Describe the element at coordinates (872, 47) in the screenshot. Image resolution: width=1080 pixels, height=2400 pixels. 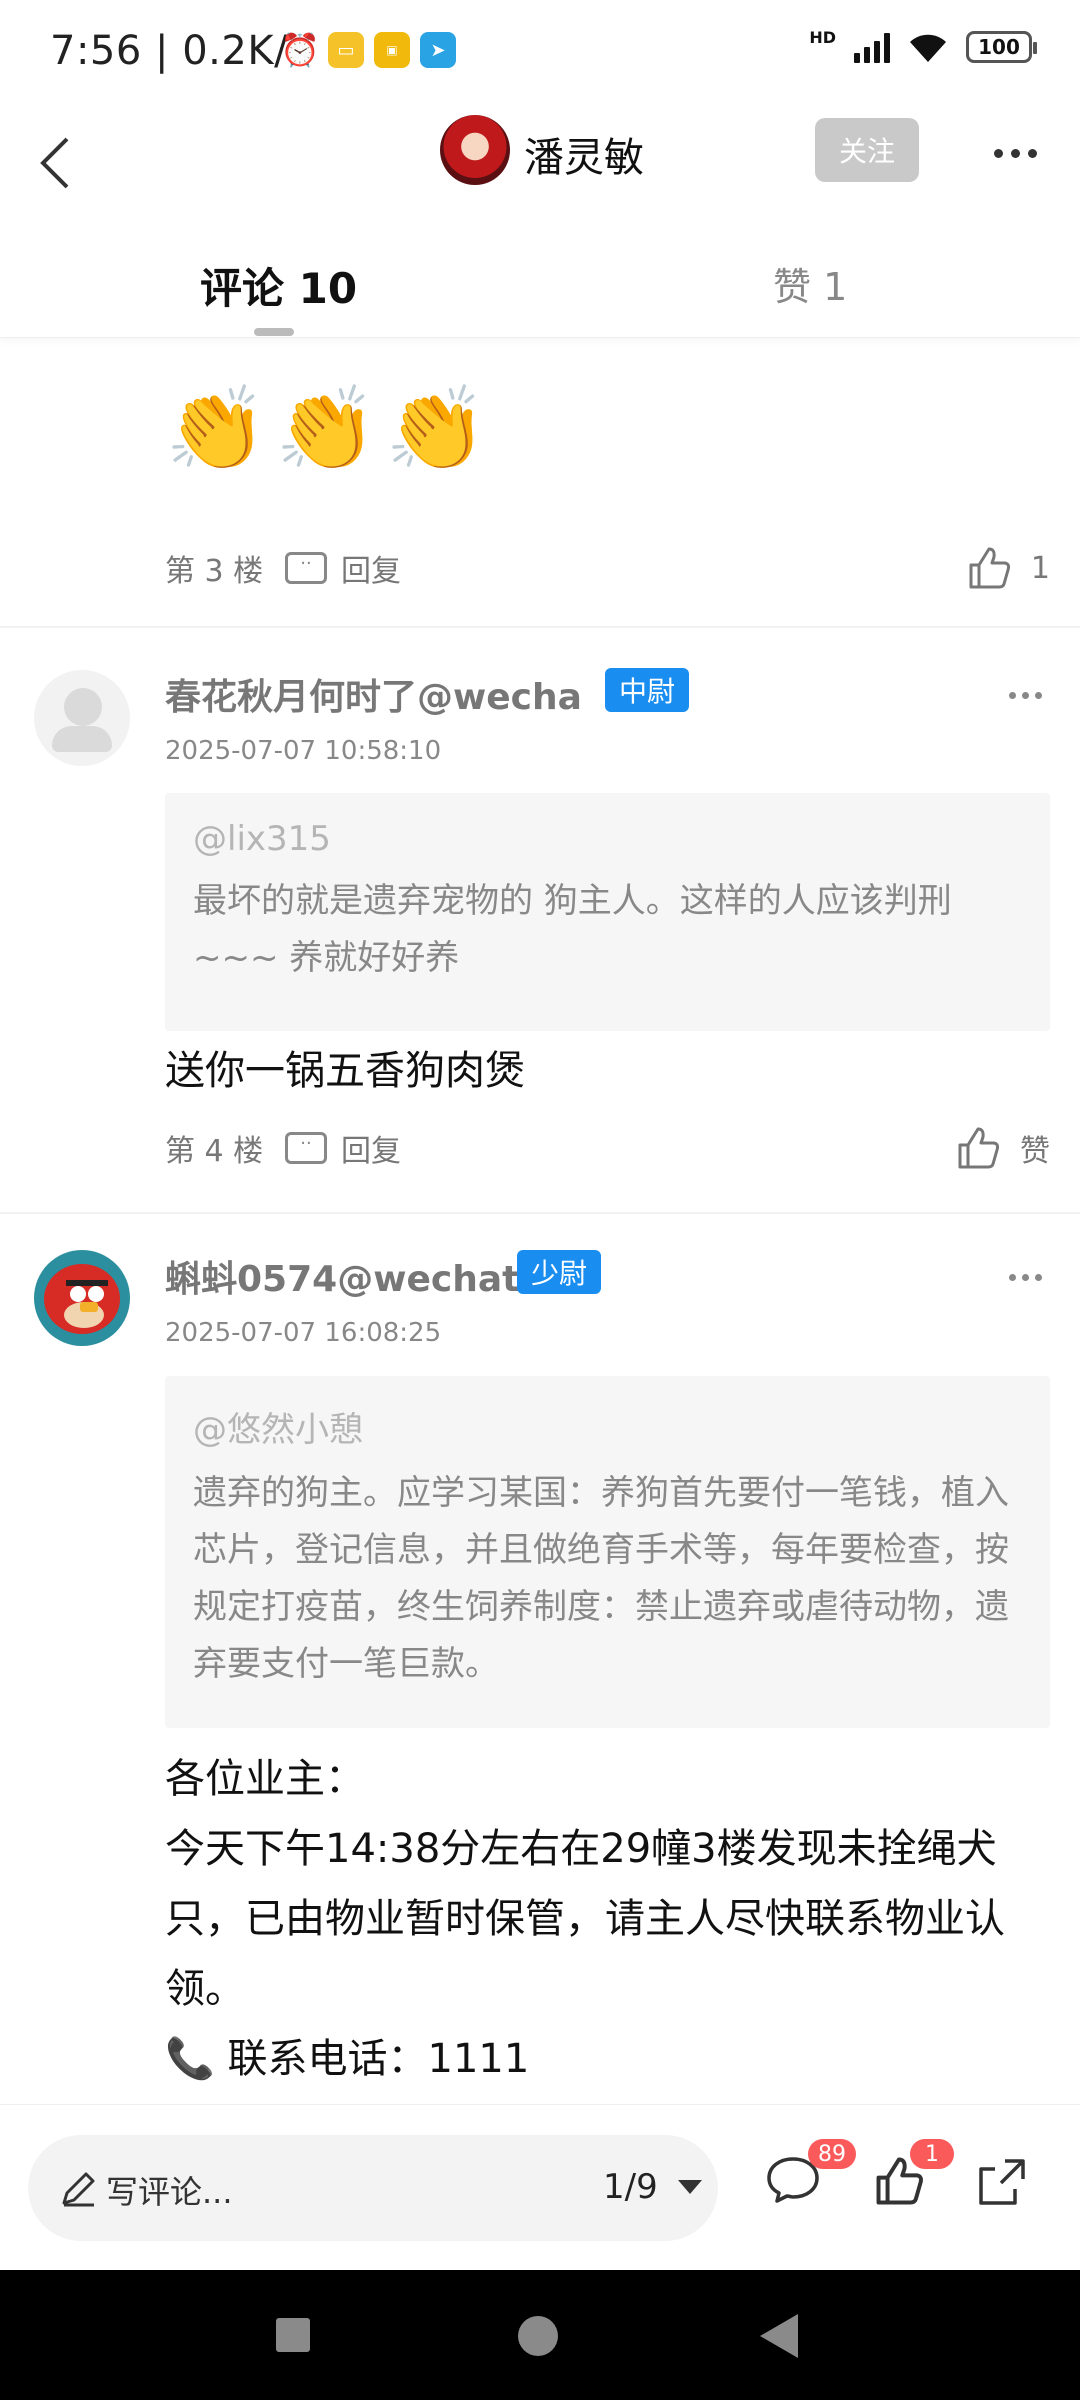
I see `signal-icon` at that location.